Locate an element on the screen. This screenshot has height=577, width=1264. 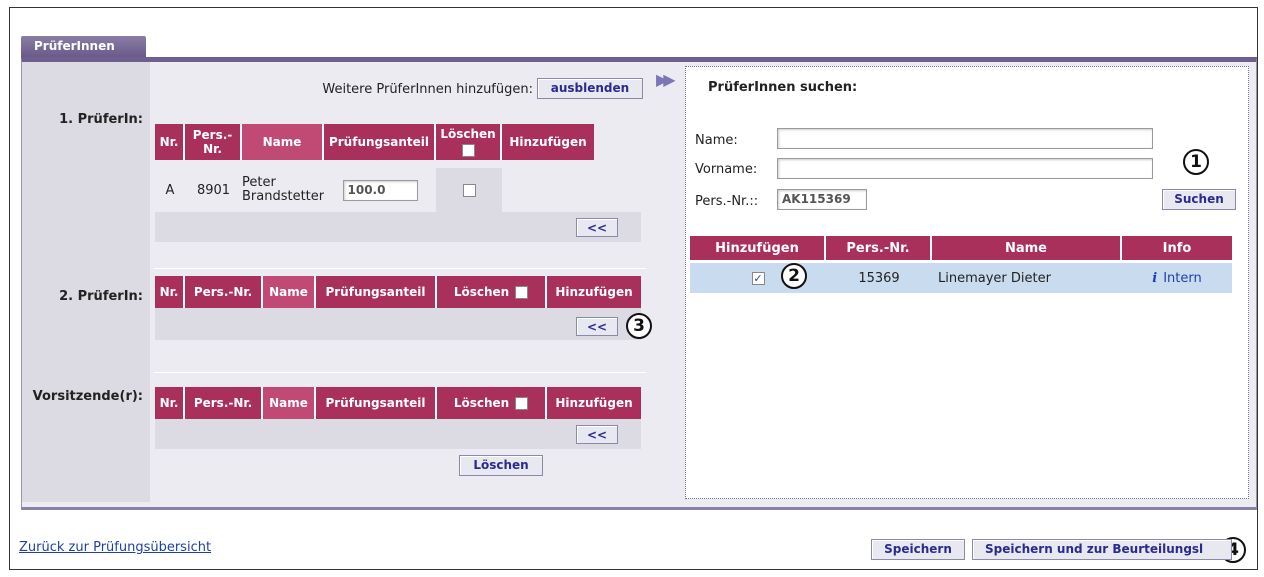
section3-label: Vorsitzende(r): is located at coordinates (87, 396).